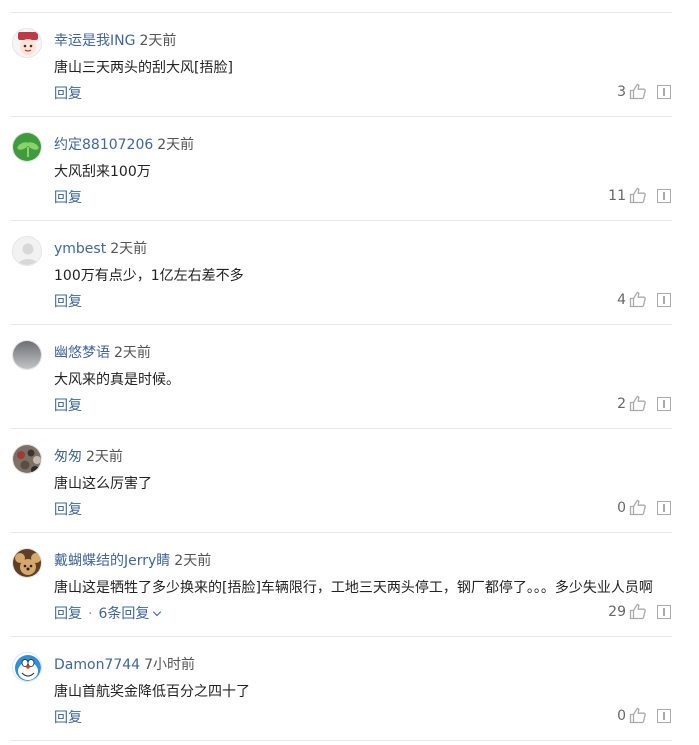 The width and height of the screenshot is (699, 745). I want to click on comment-meta: 戴蝴蝶结的Jerry睛 2天前, so click(132, 560).